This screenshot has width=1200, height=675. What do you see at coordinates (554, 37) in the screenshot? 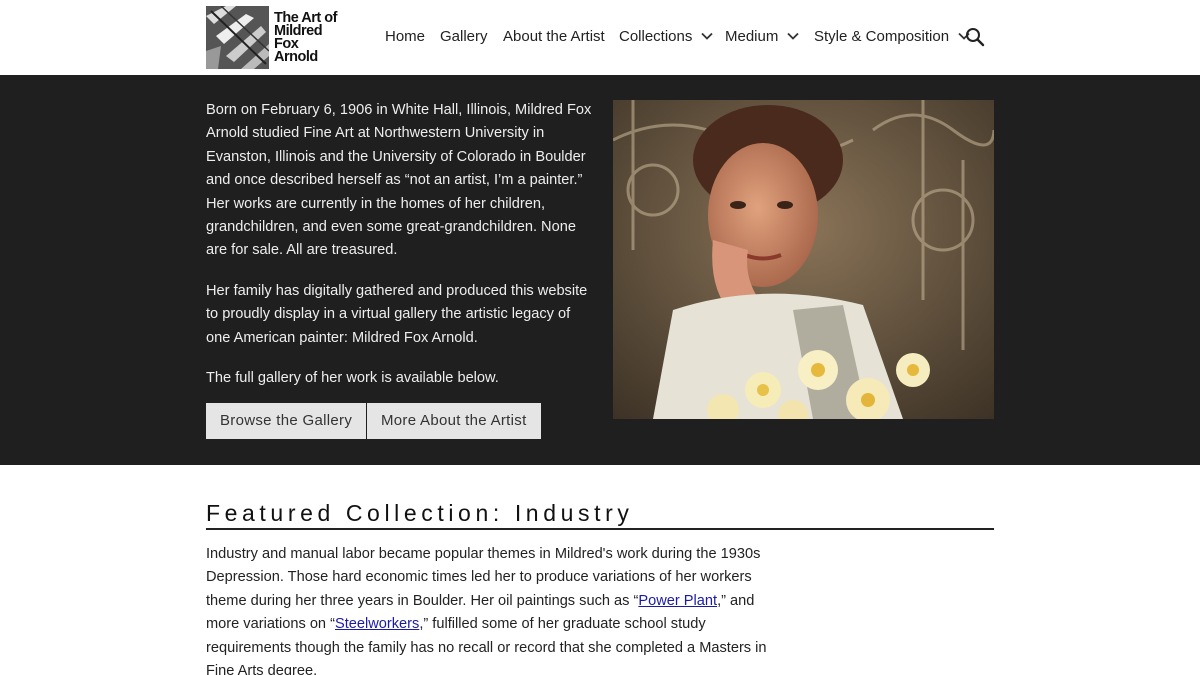
I see `nav-about-the-artist: About the Artist` at bounding box center [554, 37].